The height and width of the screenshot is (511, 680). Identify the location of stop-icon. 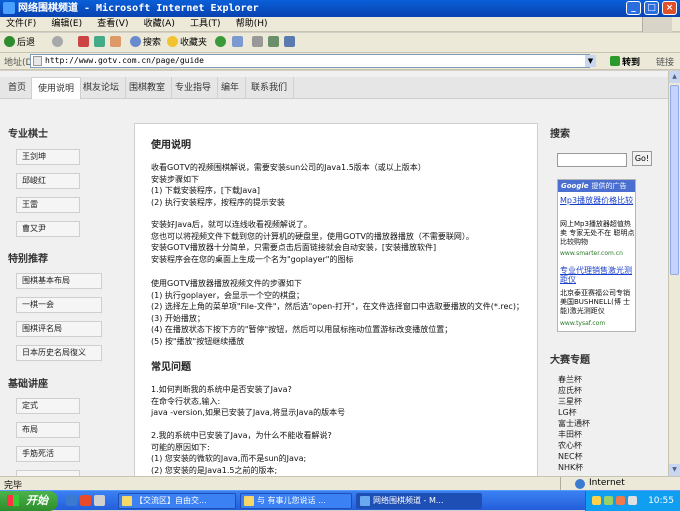
(83, 41).